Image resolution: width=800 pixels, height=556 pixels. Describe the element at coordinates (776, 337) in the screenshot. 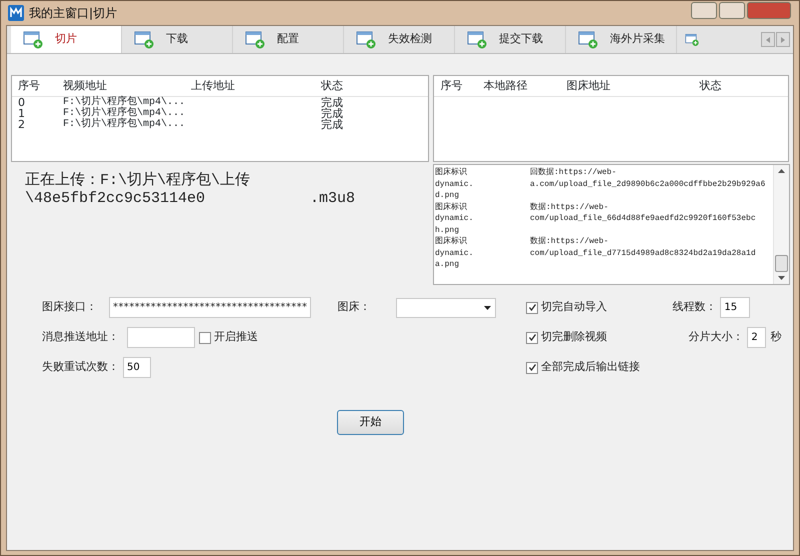

I see `unit-label: 秒` at that location.